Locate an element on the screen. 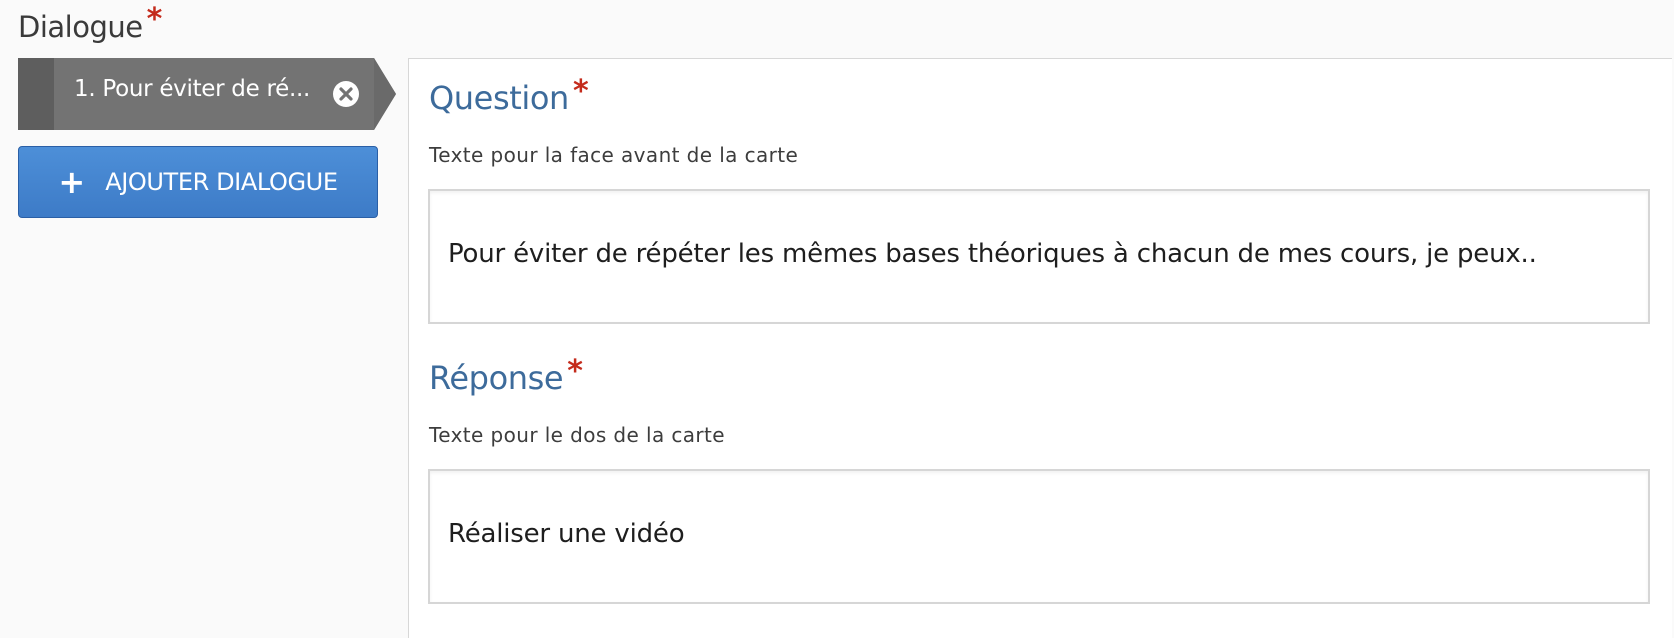  question-title: Question * is located at coordinates (509, 95).